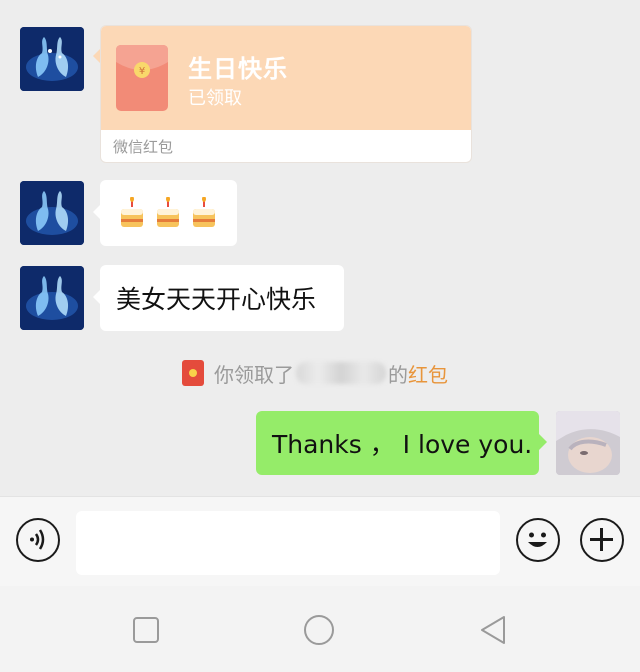 The image size is (640, 672). I want to click on triangle-back-icon, so click(494, 630).